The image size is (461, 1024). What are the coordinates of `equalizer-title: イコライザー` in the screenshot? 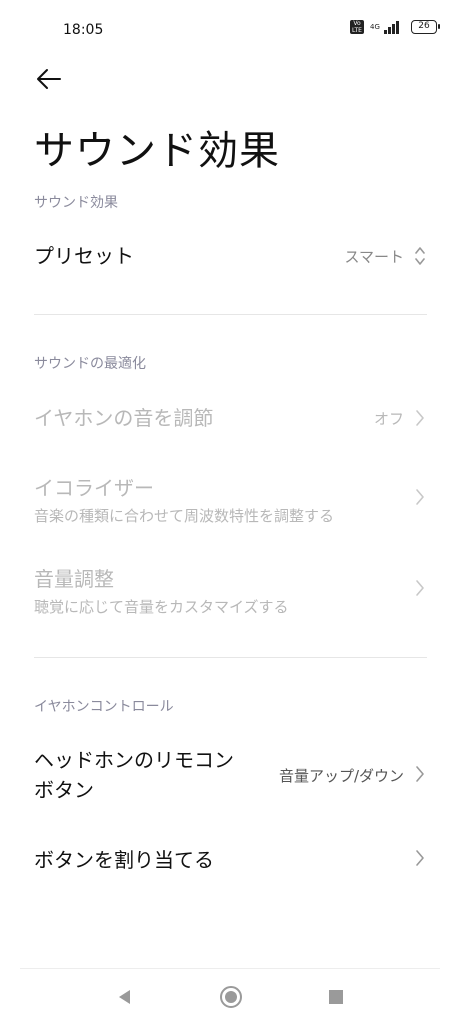 It's located at (94, 488).